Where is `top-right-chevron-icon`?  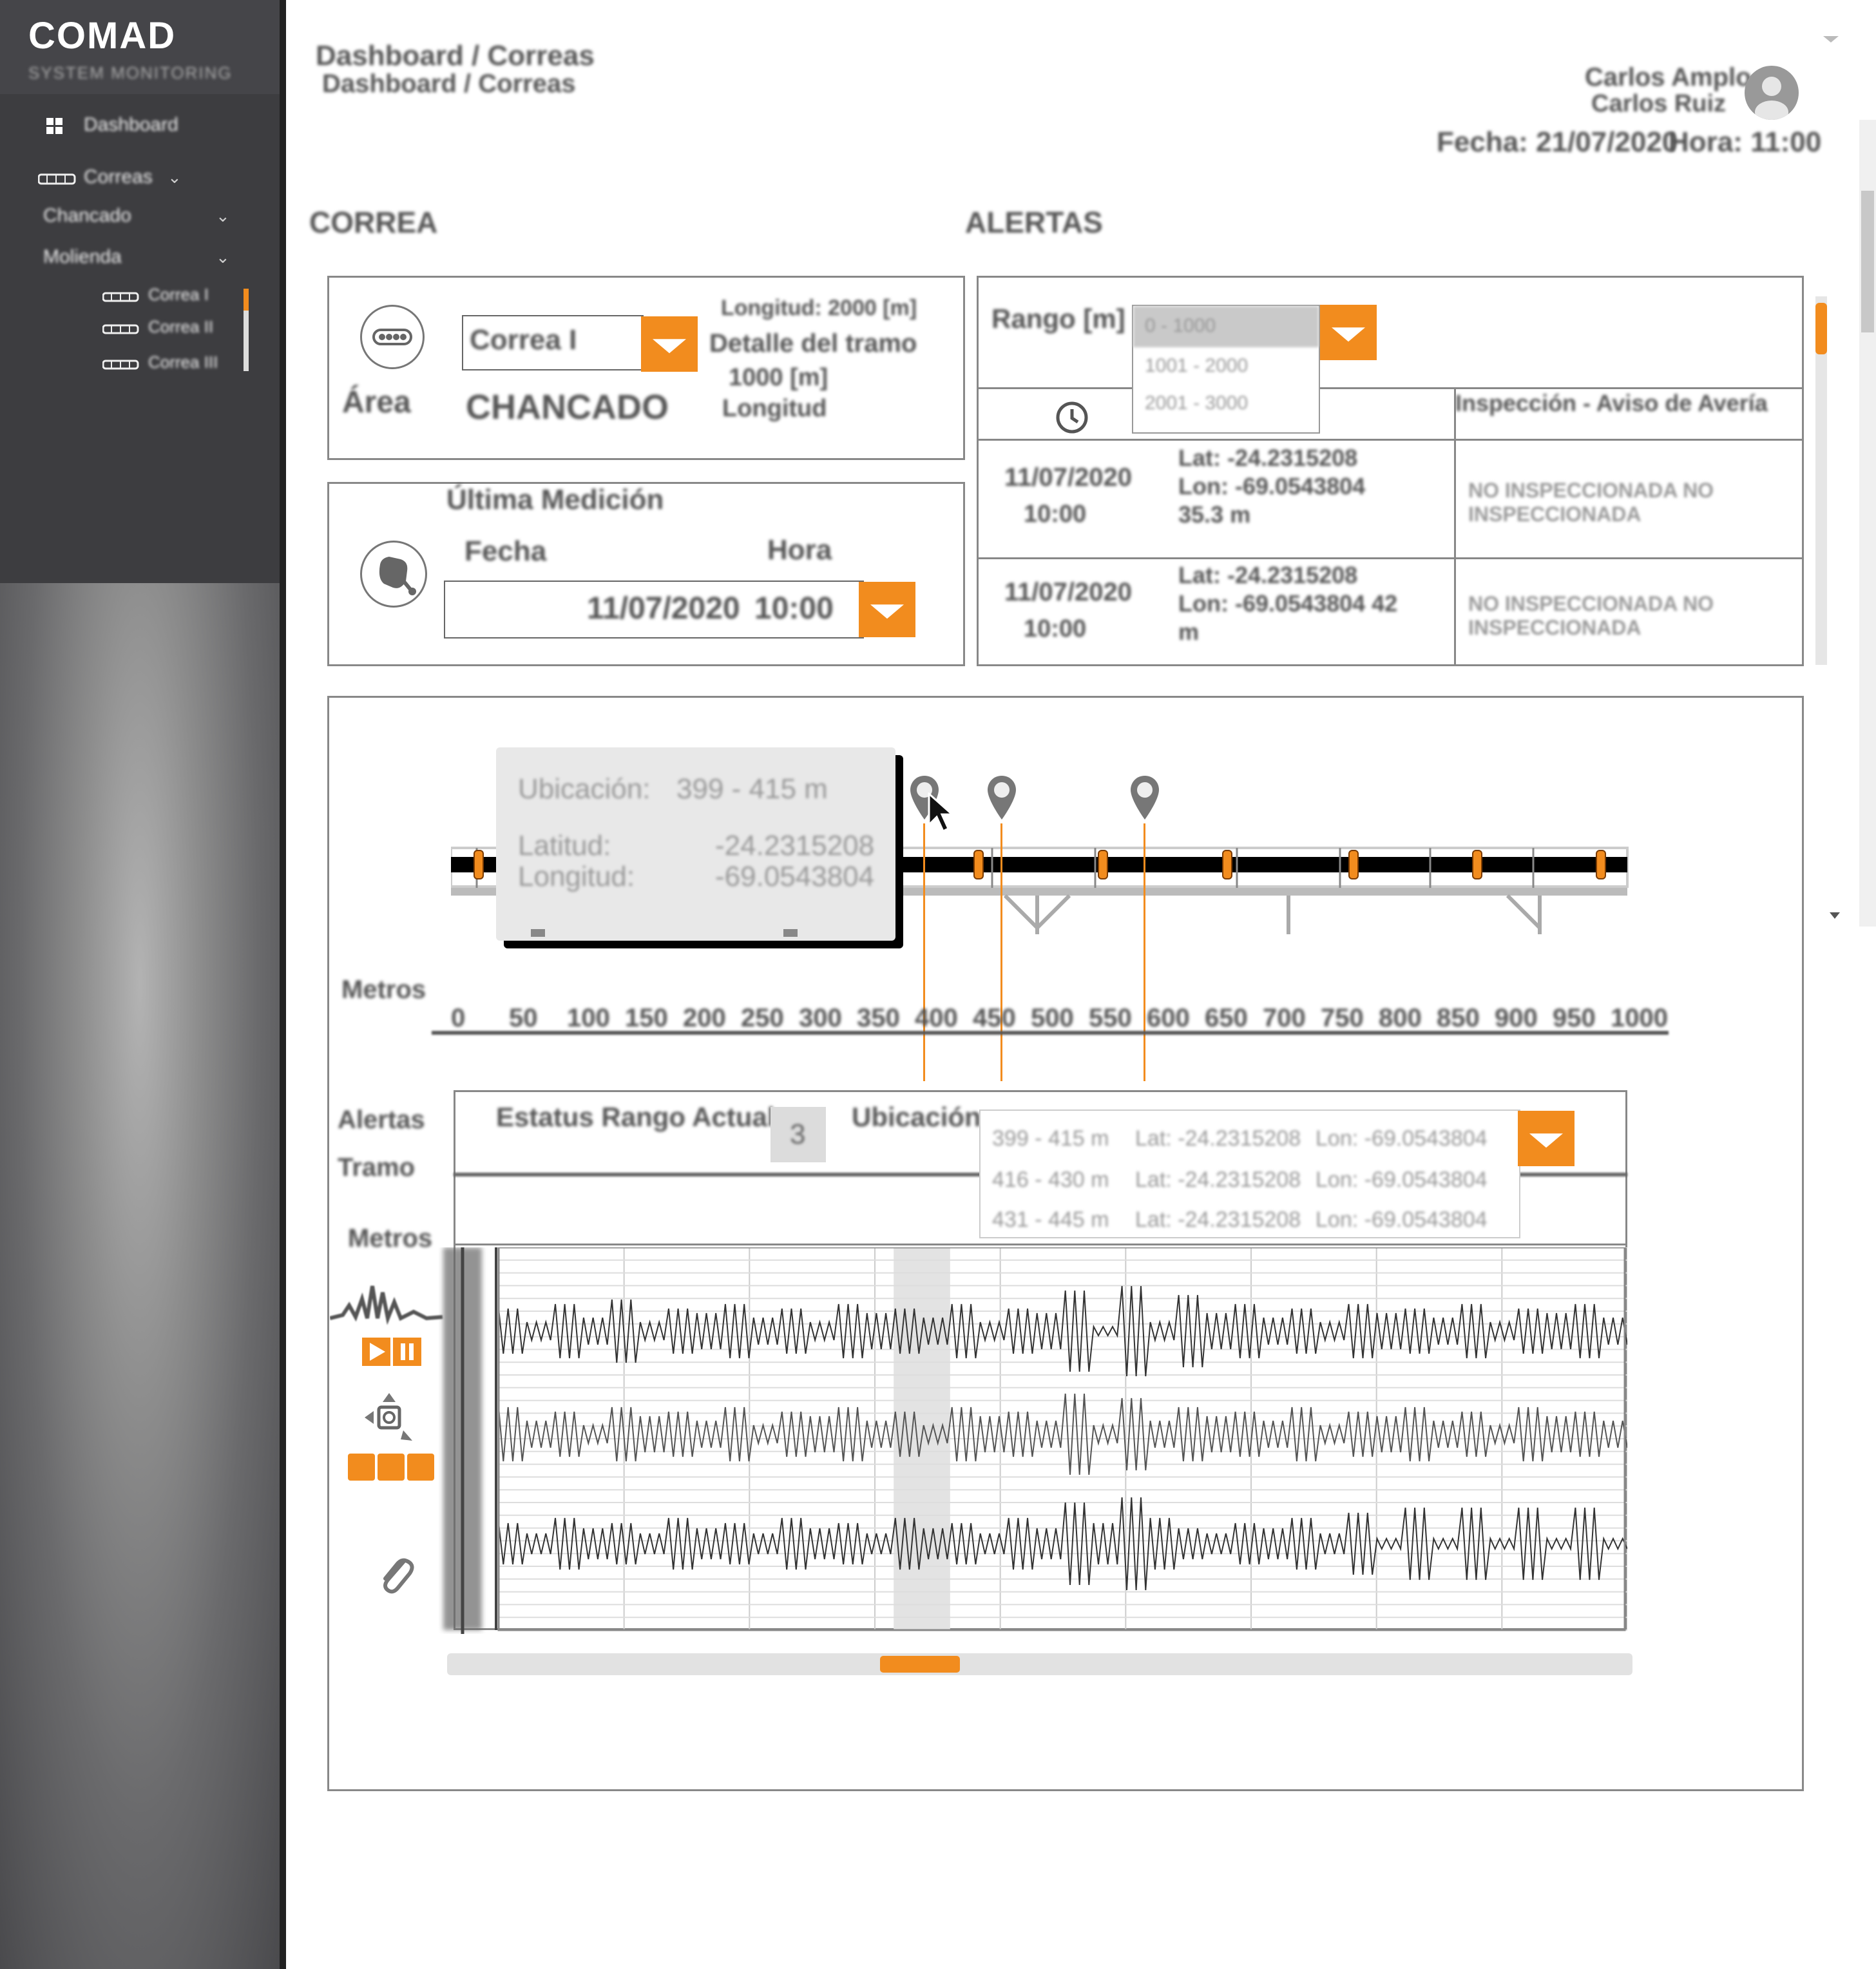 top-right-chevron-icon is located at coordinates (1831, 39).